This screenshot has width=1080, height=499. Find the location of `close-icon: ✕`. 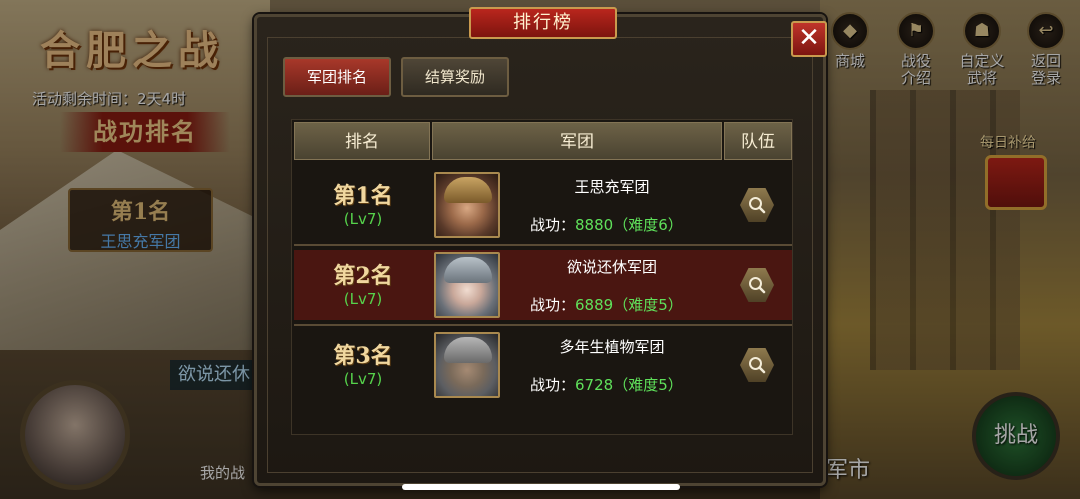

close-icon: ✕ is located at coordinates (809, 38).